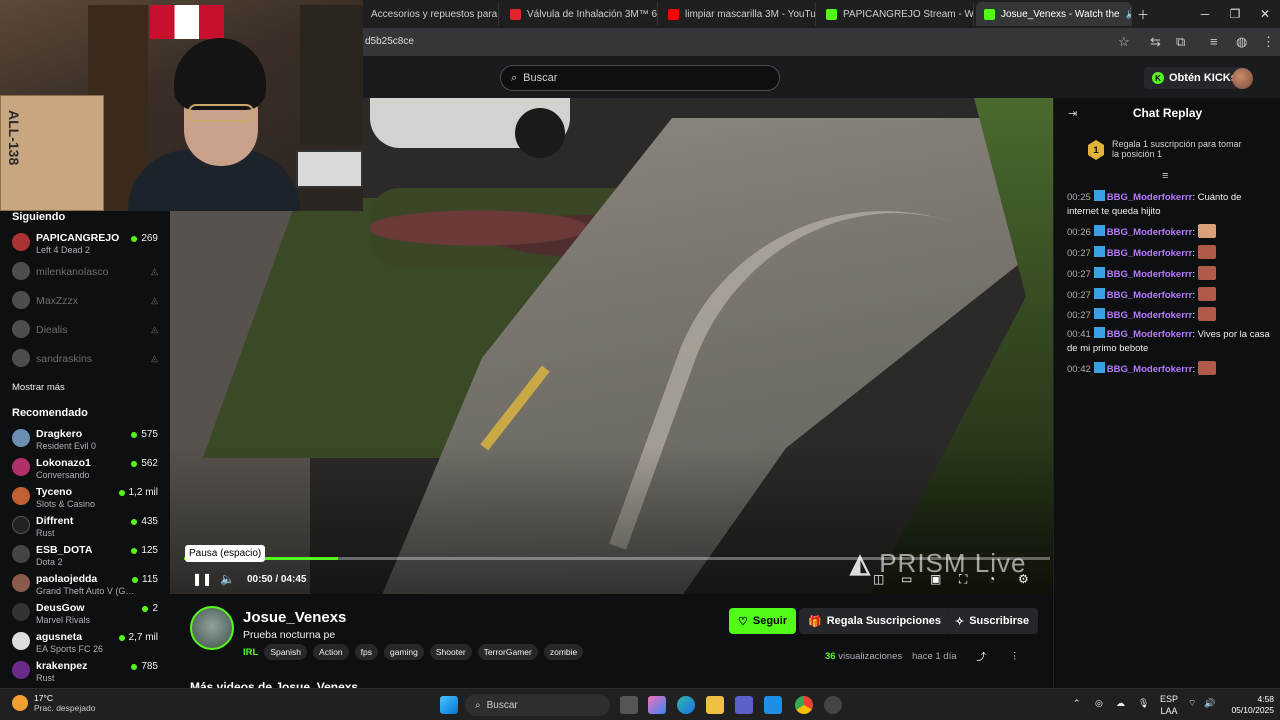 The width and height of the screenshot is (1280, 720). I want to click on tray-app-icon: ◎, so click(1099, 703).